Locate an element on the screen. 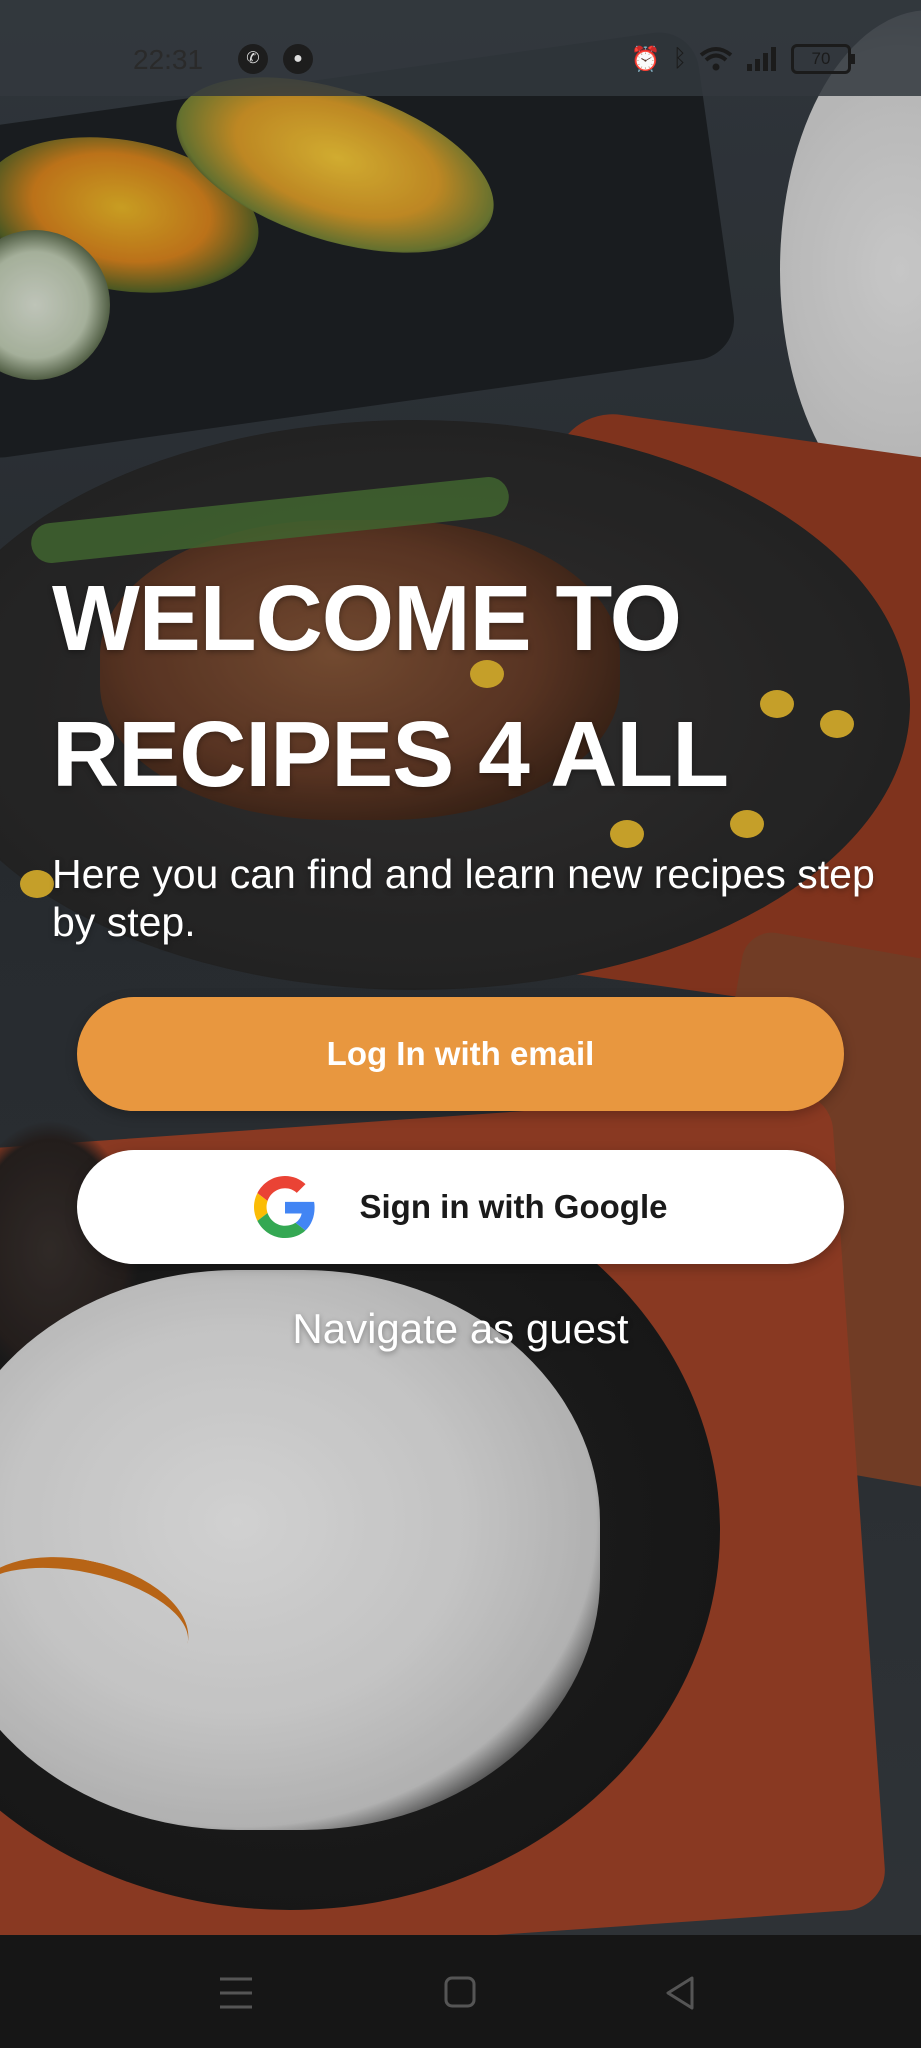  login-email-button: Log In with email is located at coordinates (460, 1054).